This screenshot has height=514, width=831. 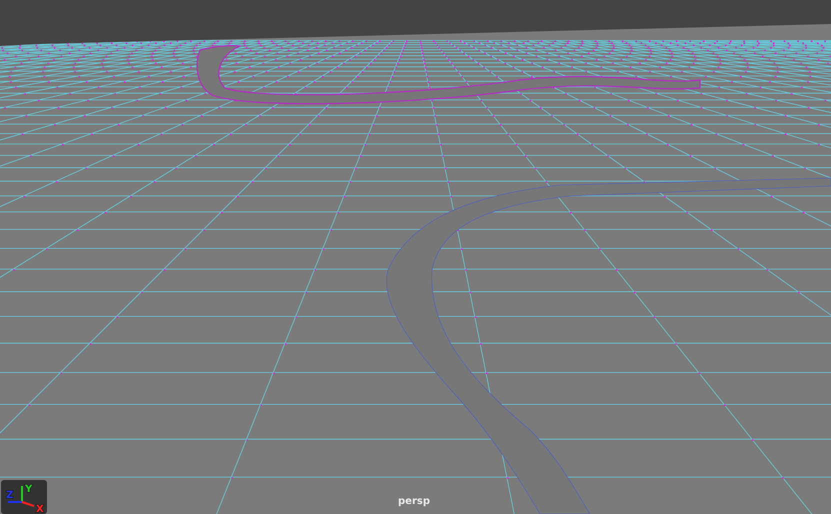 I want to click on camera-label: persp, so click(x=414, y=501).